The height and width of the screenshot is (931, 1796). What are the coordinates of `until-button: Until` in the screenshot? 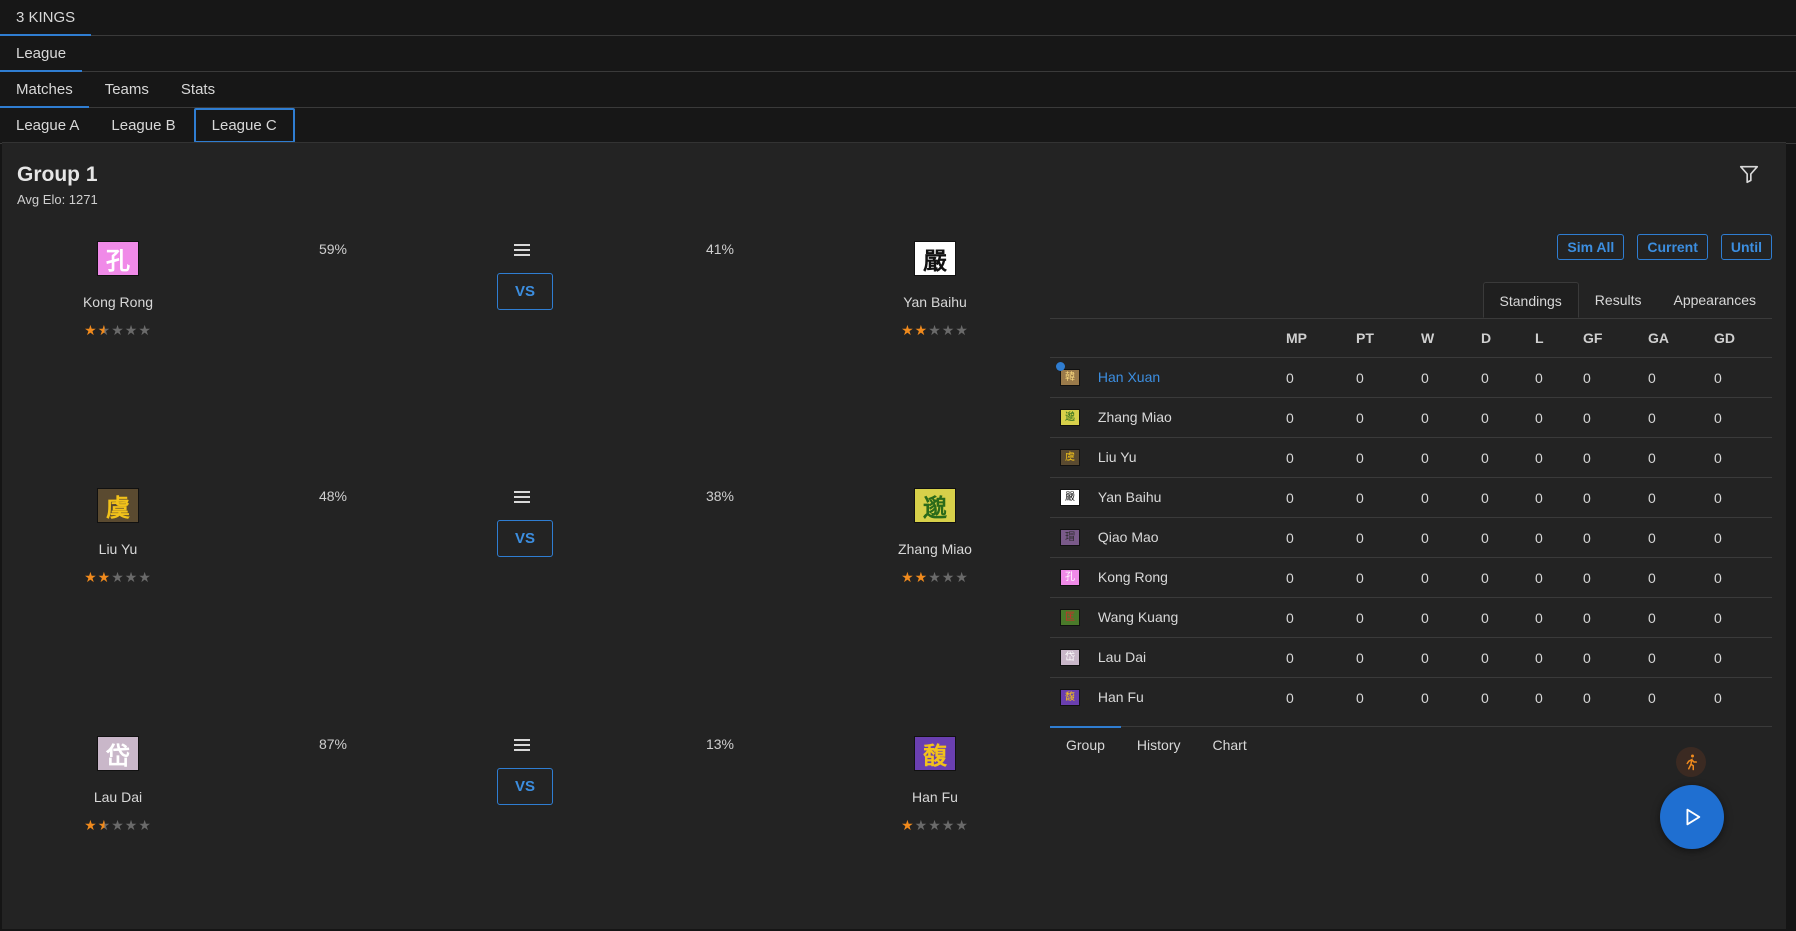 It's located at (1746, 247).